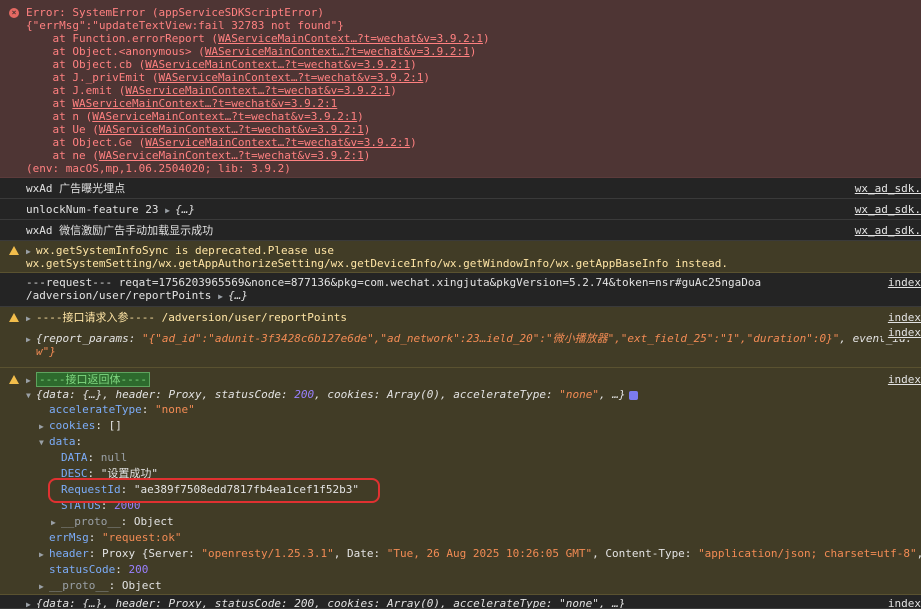  Describe the element at coordinates (115, 537) in the screenshot. I see `prop-errMsg: errMsg: "request:ok"` at that location.